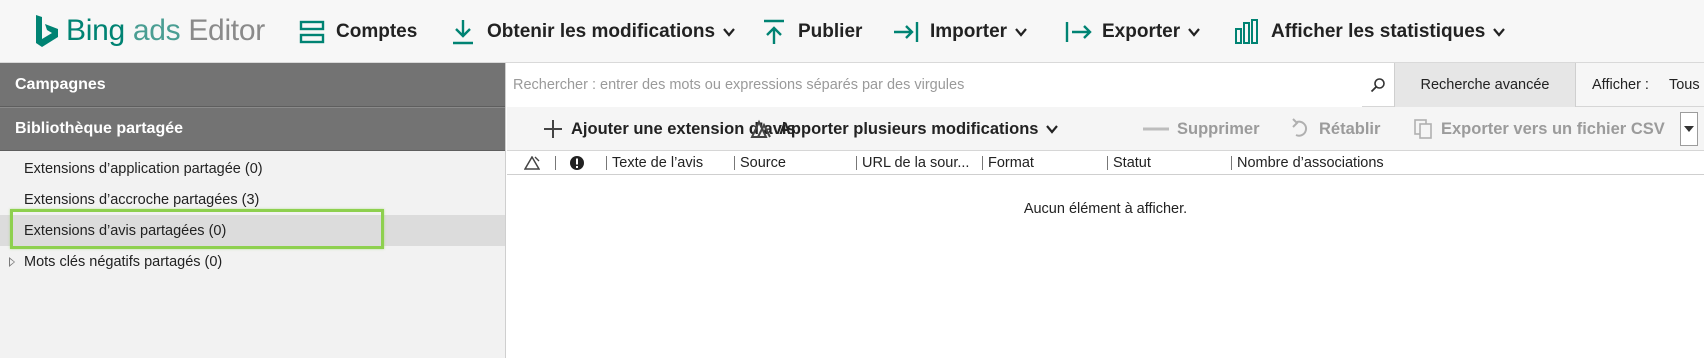  I want to click on export-icon, so click(1078, 32).